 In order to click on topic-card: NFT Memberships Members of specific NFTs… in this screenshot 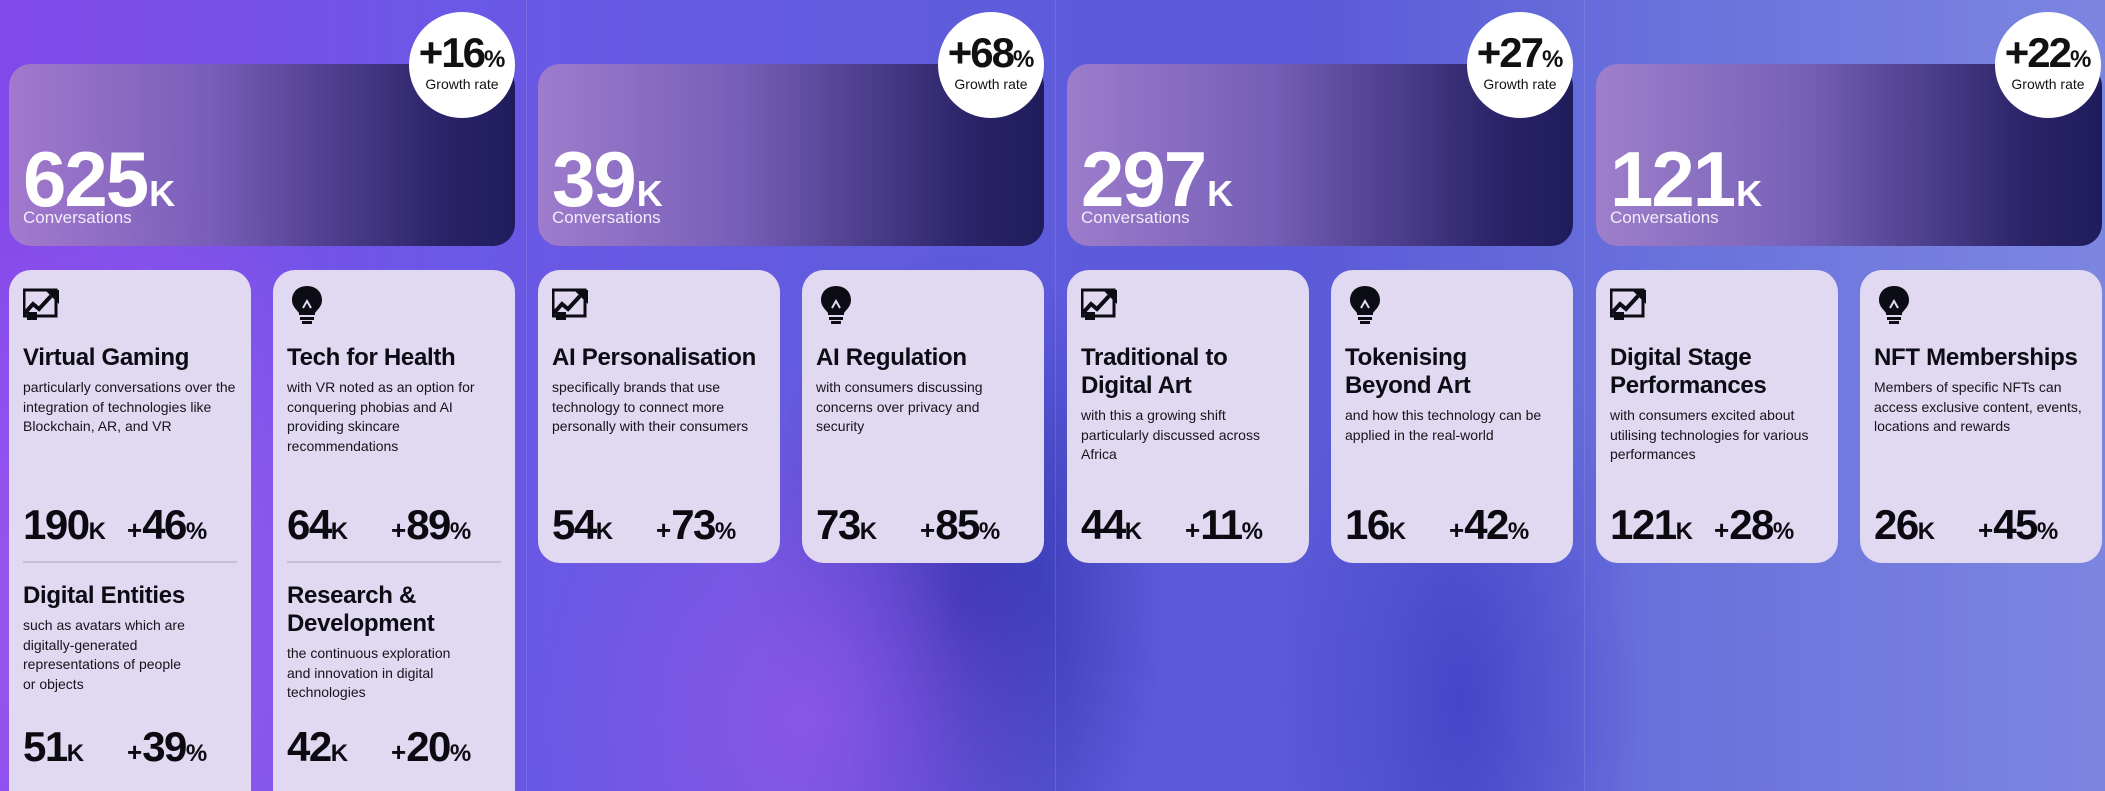, I will do `click(1981, 416)`.